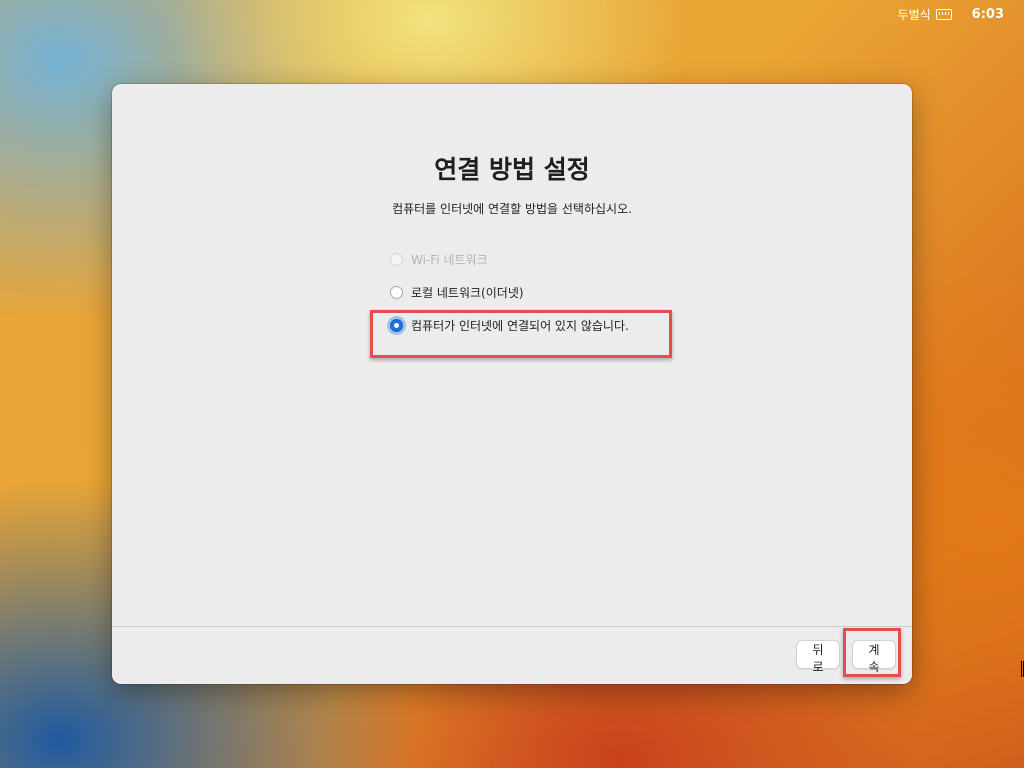 The height and width of the screenshot is (768, 1024). I want to click on page-subtitle: 컴퓨터를 인터넷에 연결할 방법을 선택하십시오., so click(512, 209).